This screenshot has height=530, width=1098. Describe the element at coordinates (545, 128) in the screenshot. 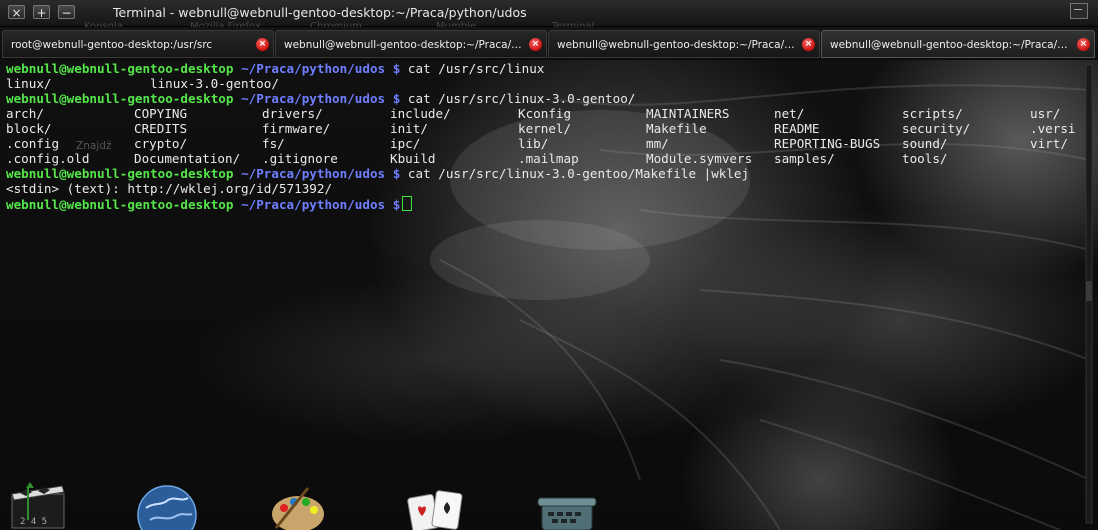

I see `listing-entry: kernel/` at that location.